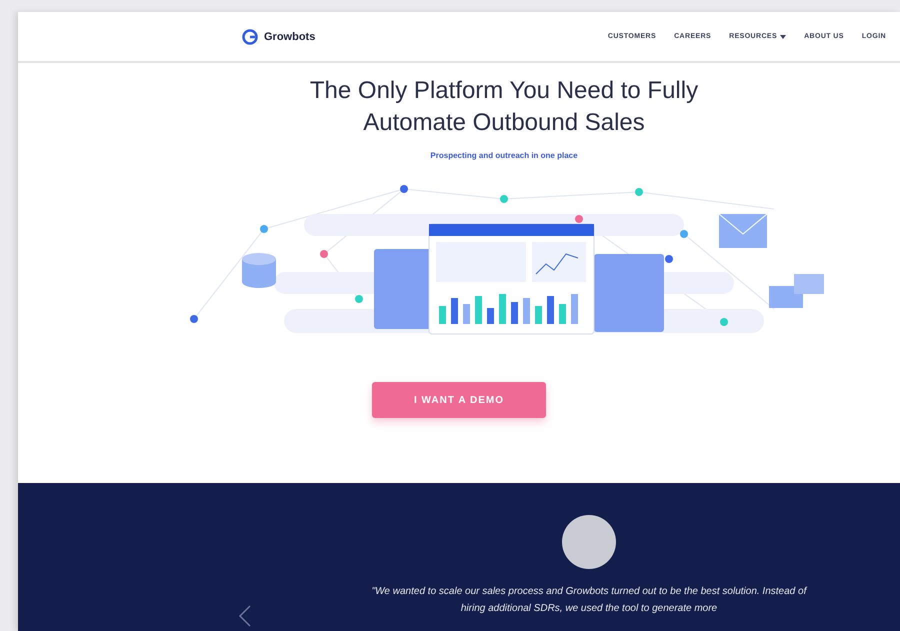 Image resolution: width=900 pixels, height=631 pixels. I want to click on logo-icon, so click(250, 36).